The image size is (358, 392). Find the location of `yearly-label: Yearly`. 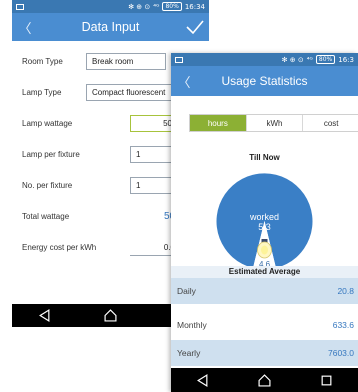

yearly-label: Yearly is located at coordinates (189, 353).